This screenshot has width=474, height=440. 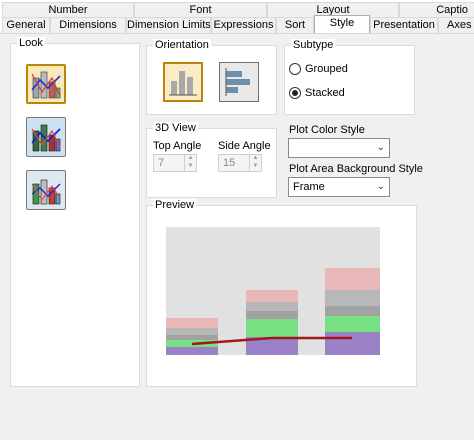 I want to click on grouped-label: Grouped, so click(x=326, y=69).